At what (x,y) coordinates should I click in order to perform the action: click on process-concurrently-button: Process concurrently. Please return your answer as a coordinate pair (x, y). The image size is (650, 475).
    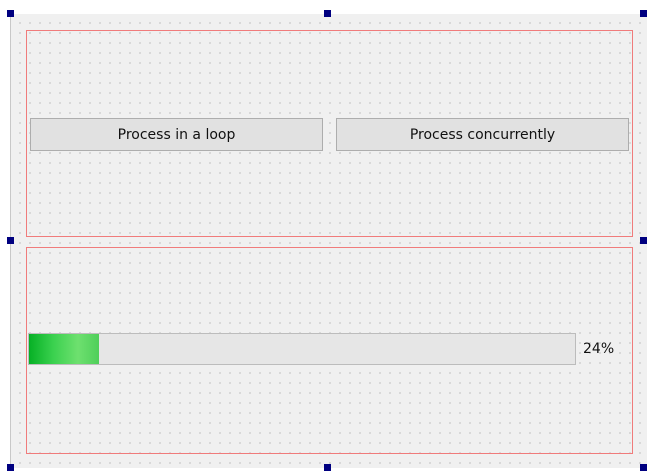
    Looking at the image, I should click on (482, 134).